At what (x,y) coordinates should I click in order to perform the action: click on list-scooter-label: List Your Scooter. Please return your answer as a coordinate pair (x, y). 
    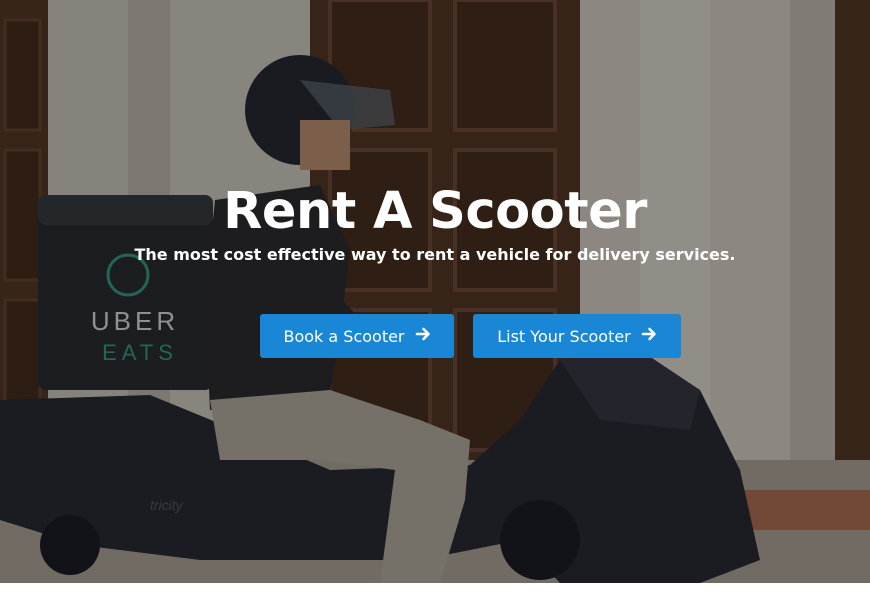
    Looking at the image, I should click on (564, 336).